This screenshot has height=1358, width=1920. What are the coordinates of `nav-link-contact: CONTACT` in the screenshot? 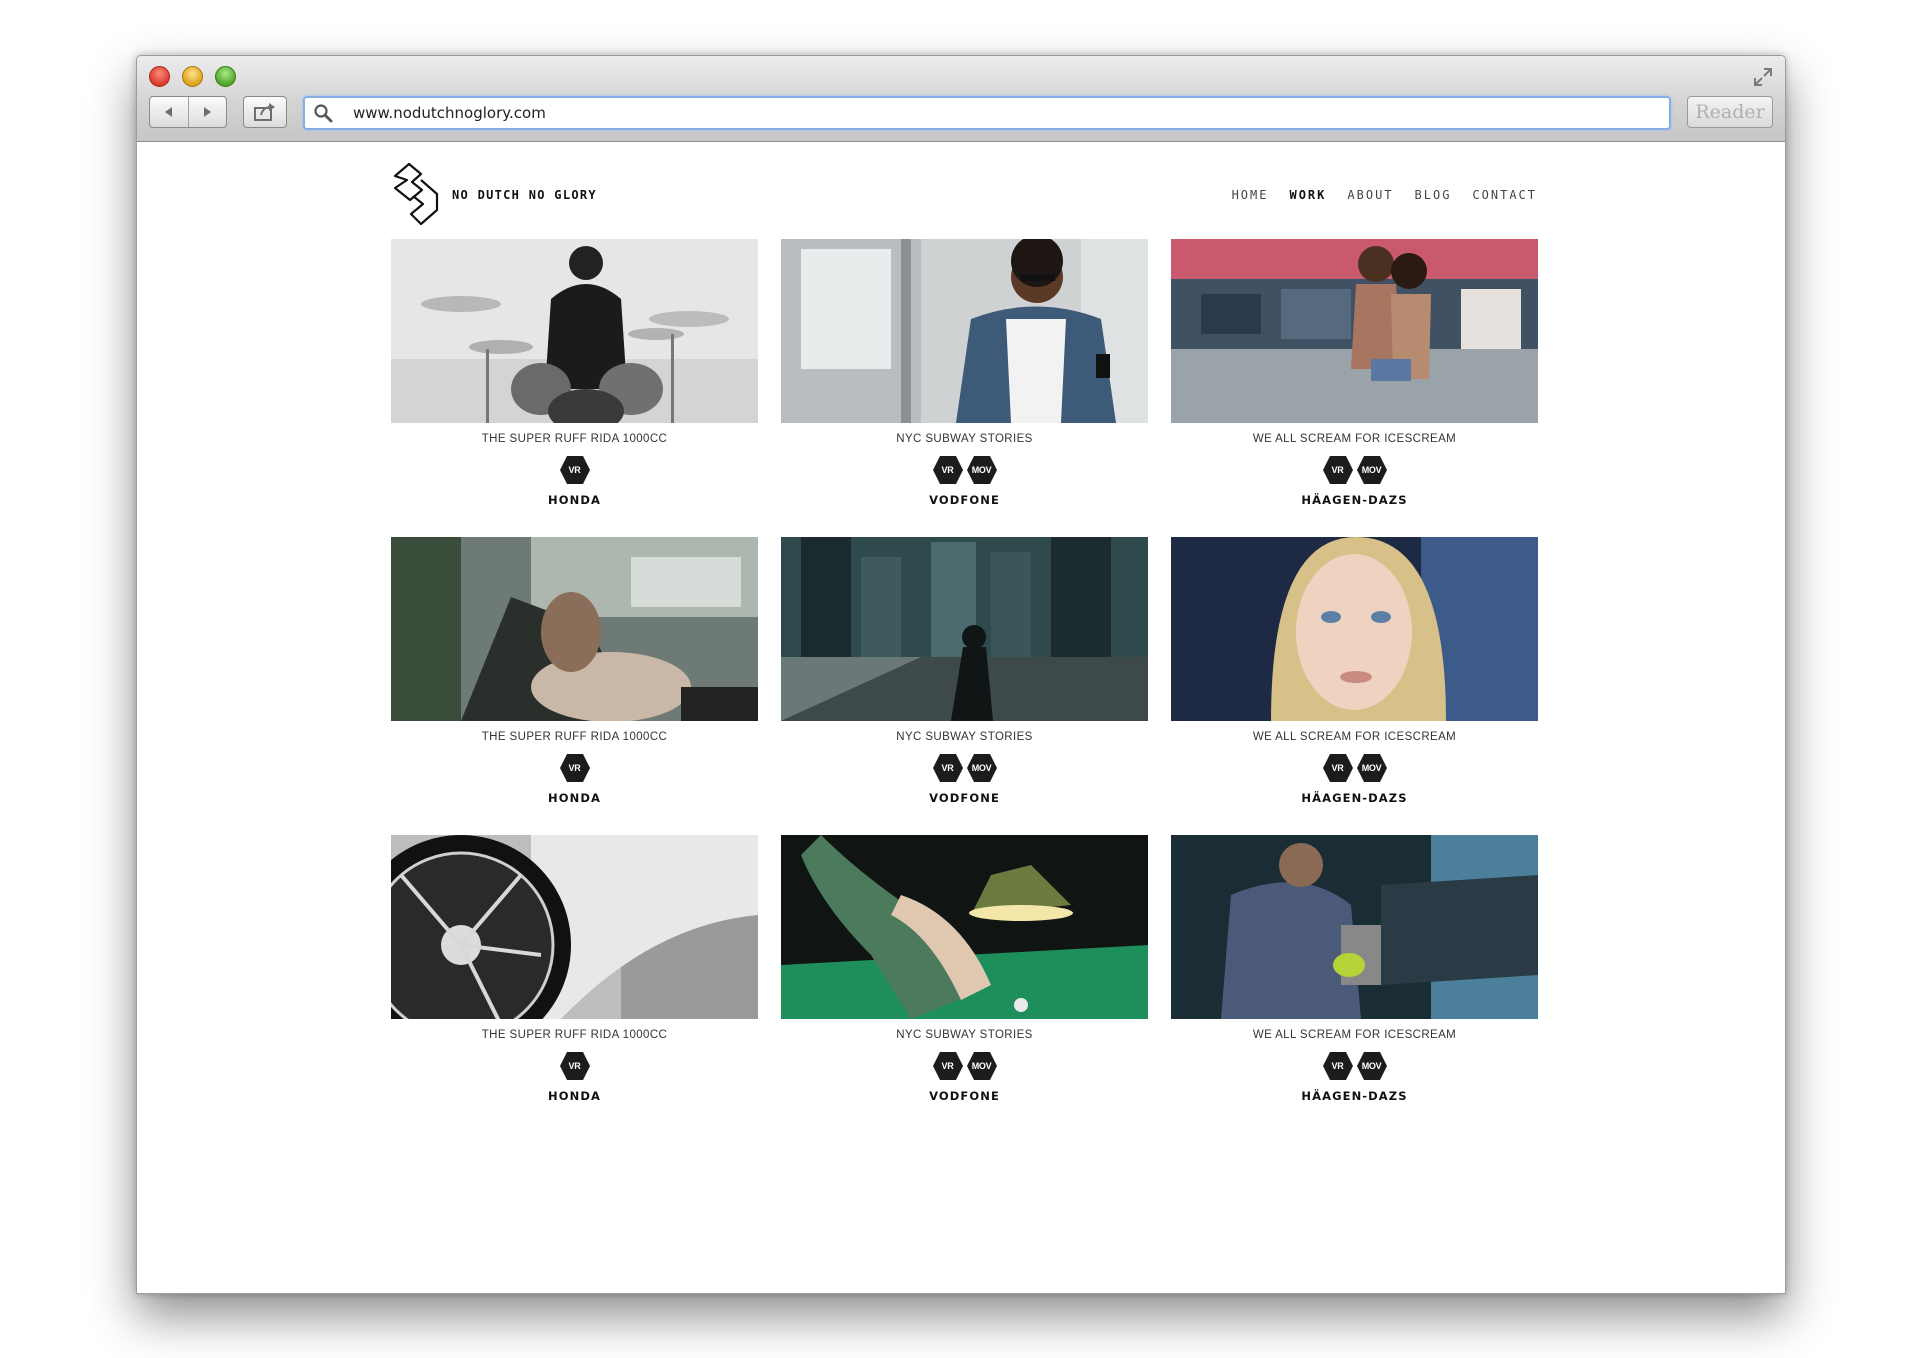 It's located at (1504, 195).